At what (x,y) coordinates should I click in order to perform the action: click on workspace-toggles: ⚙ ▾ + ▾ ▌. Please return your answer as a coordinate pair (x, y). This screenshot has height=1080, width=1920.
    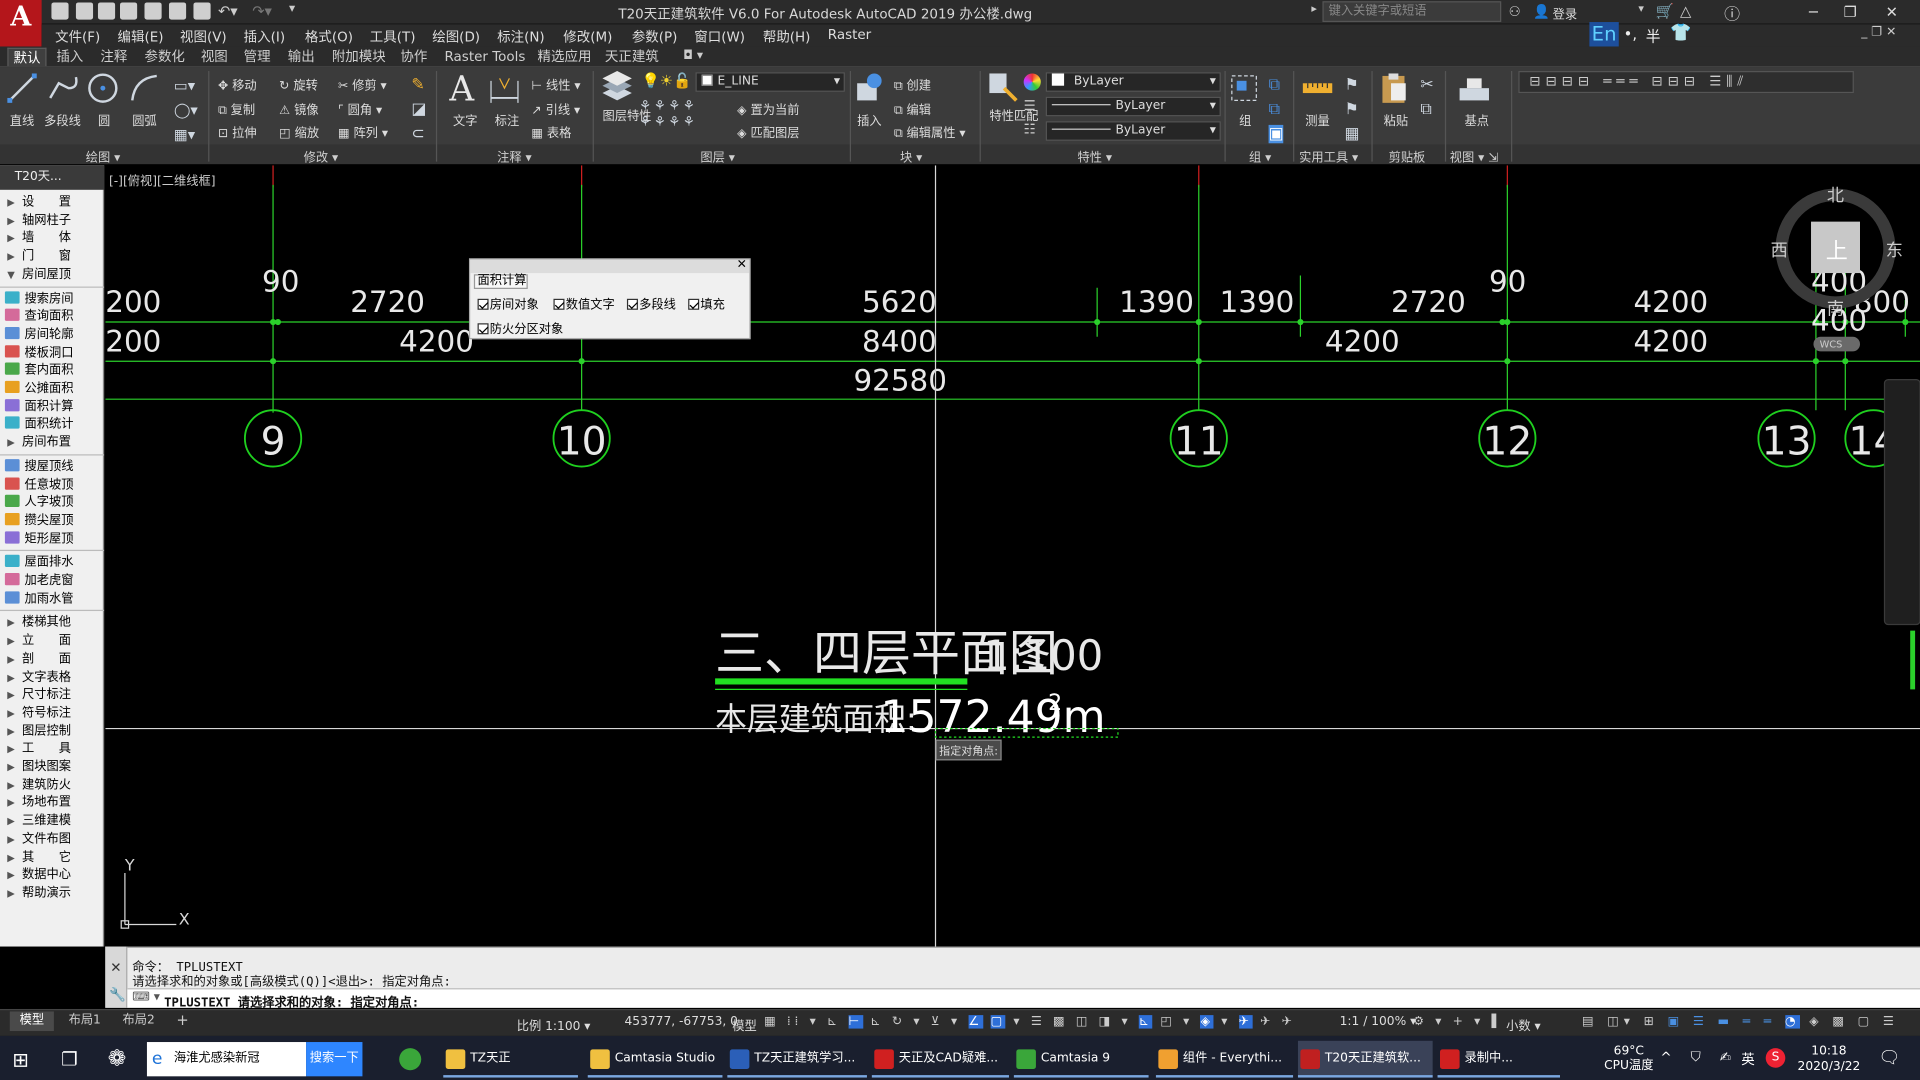
    Looking at the image, I should click on (1459, 1021).